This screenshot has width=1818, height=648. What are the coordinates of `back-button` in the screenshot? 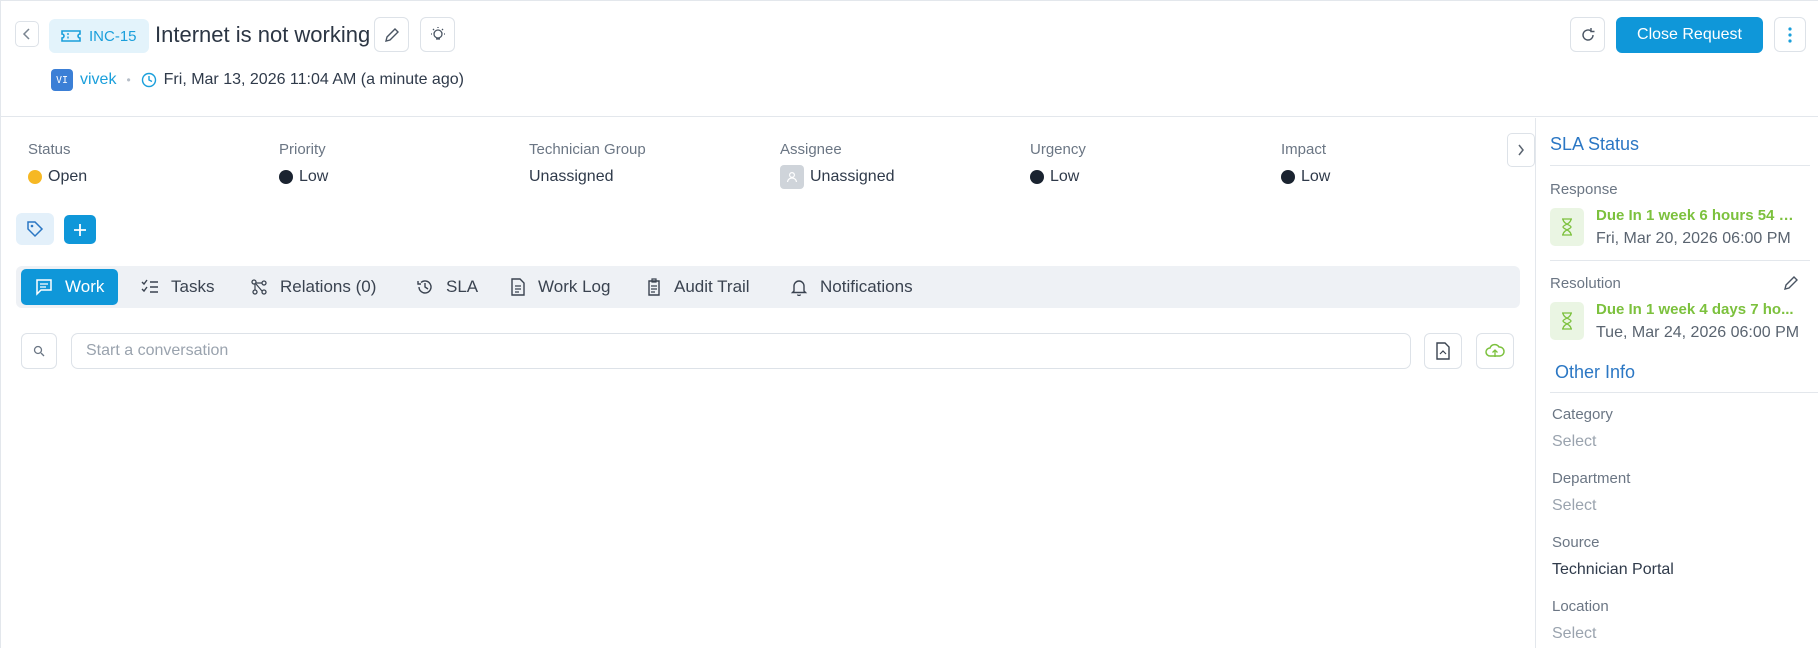 It's located at (27, 34).